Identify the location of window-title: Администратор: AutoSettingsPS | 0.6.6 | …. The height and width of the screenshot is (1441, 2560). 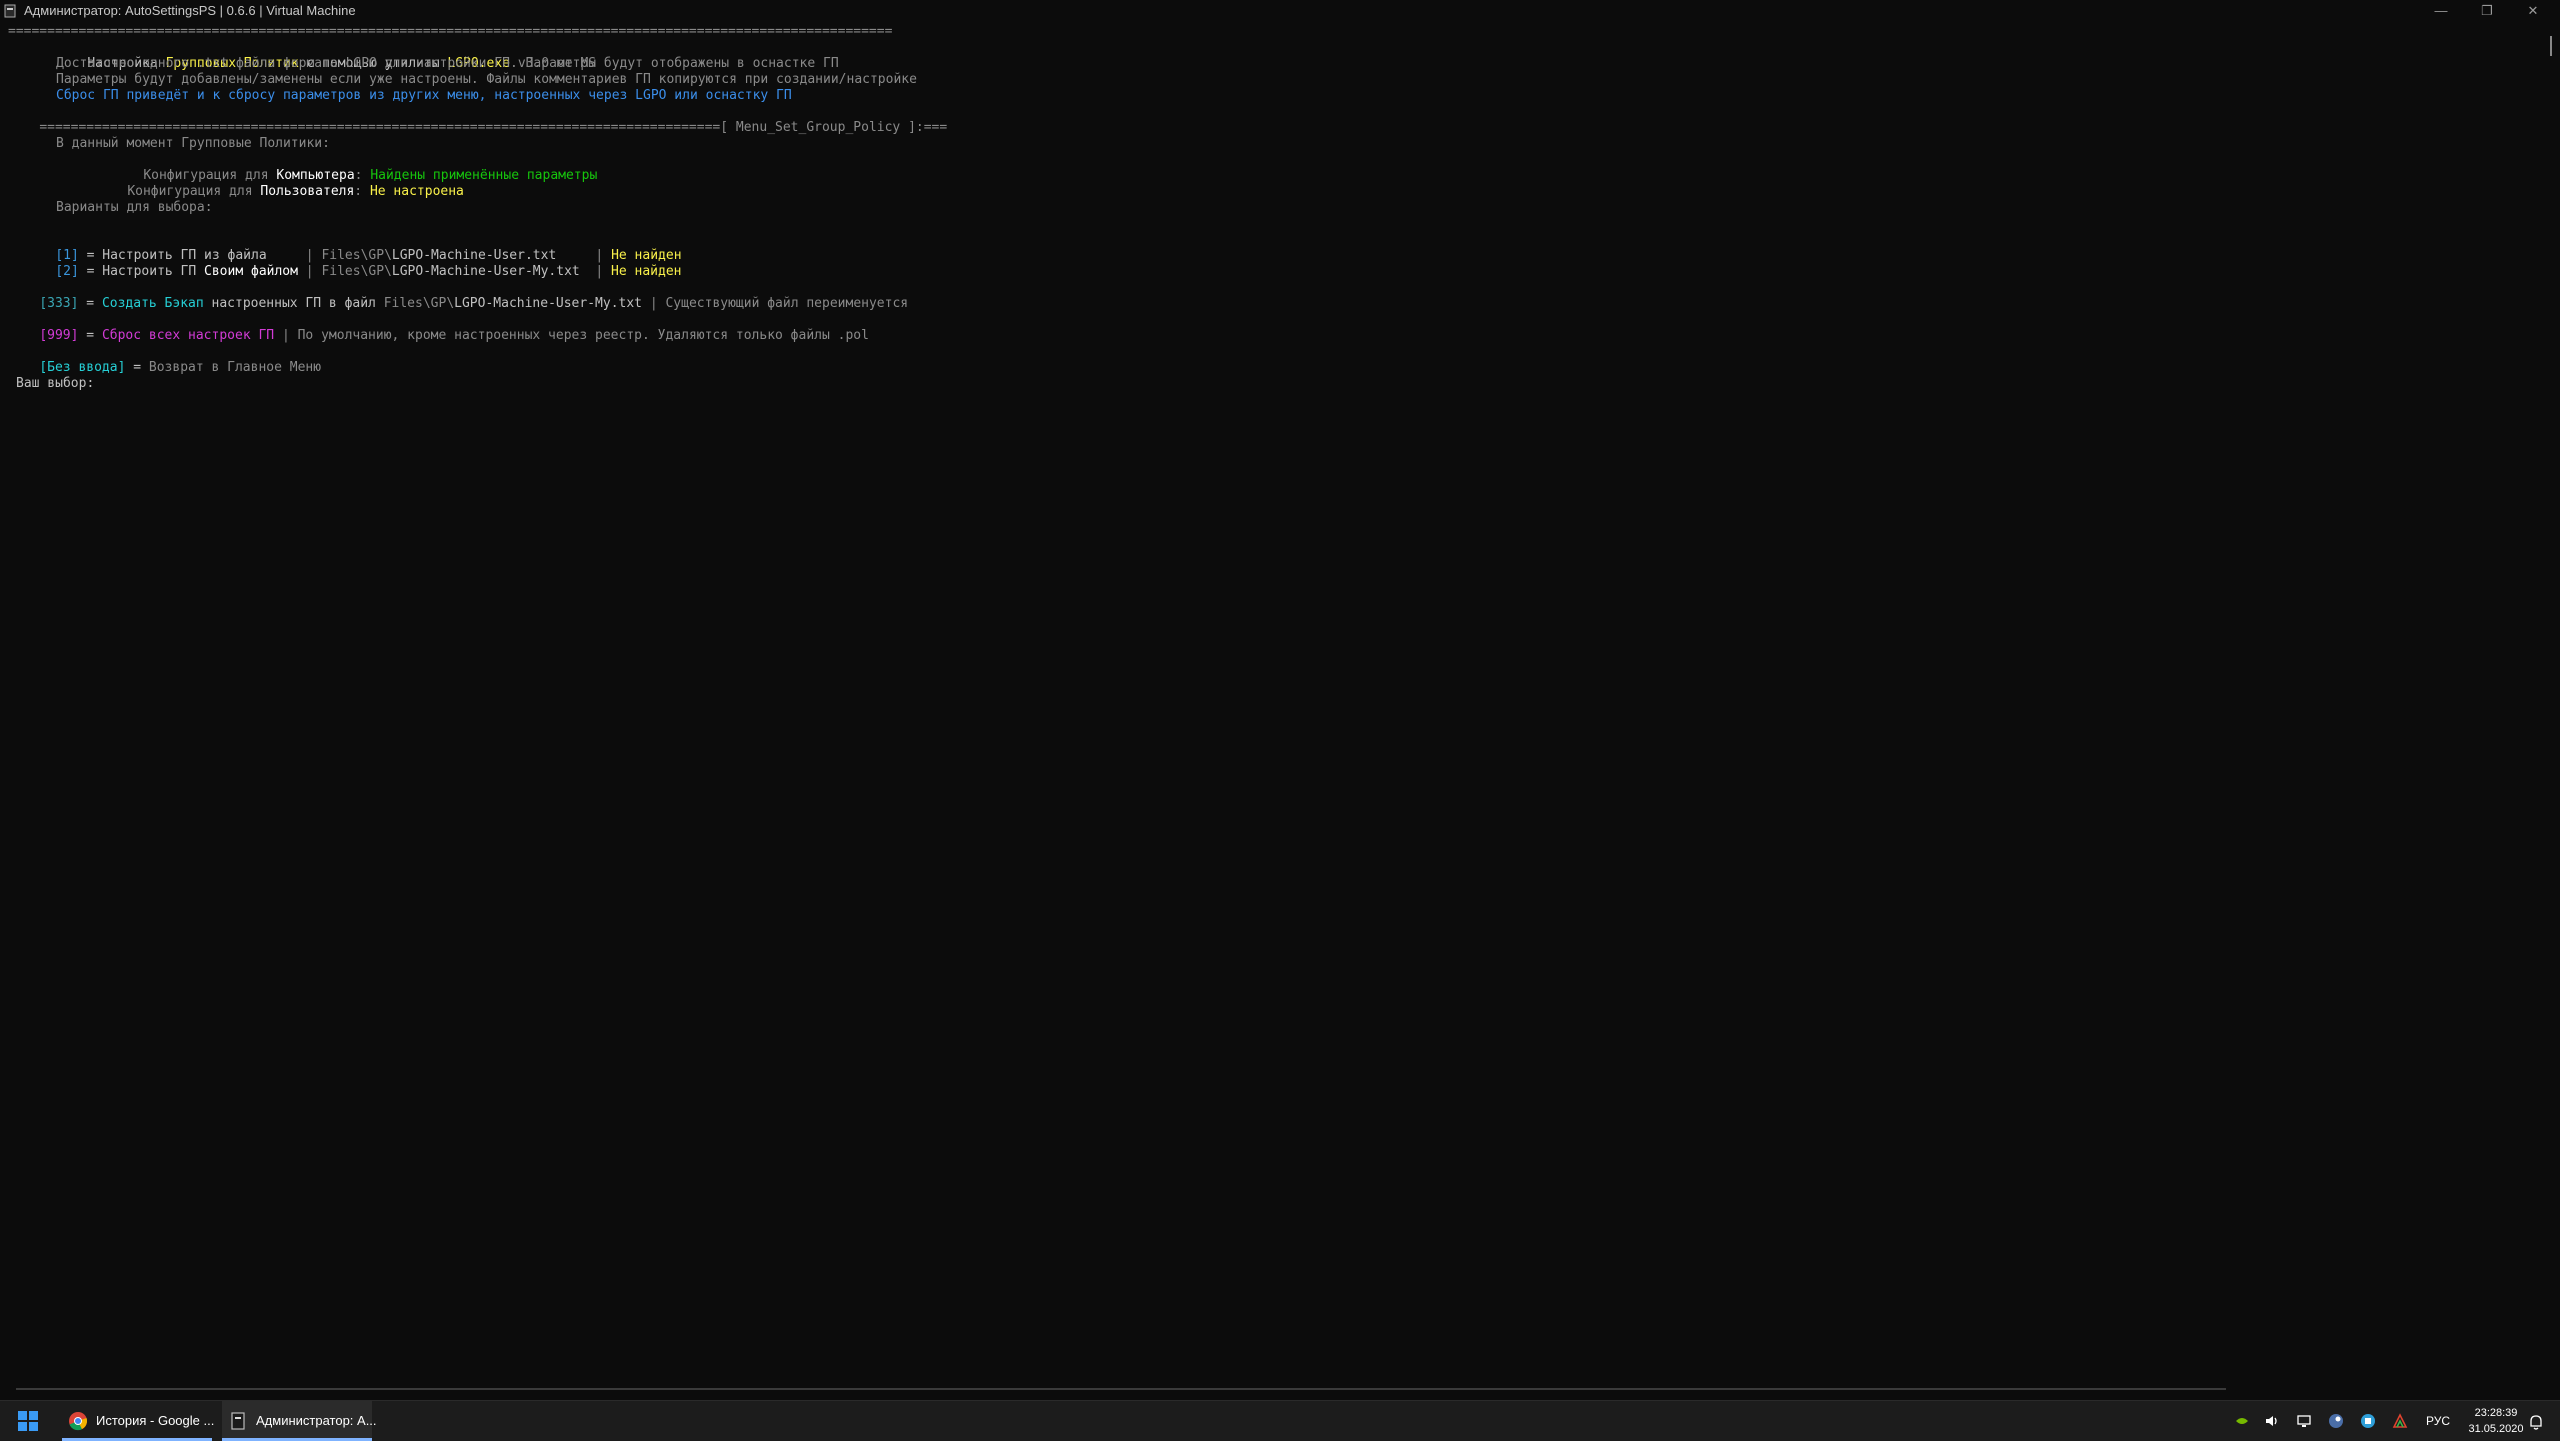
(190, 10).